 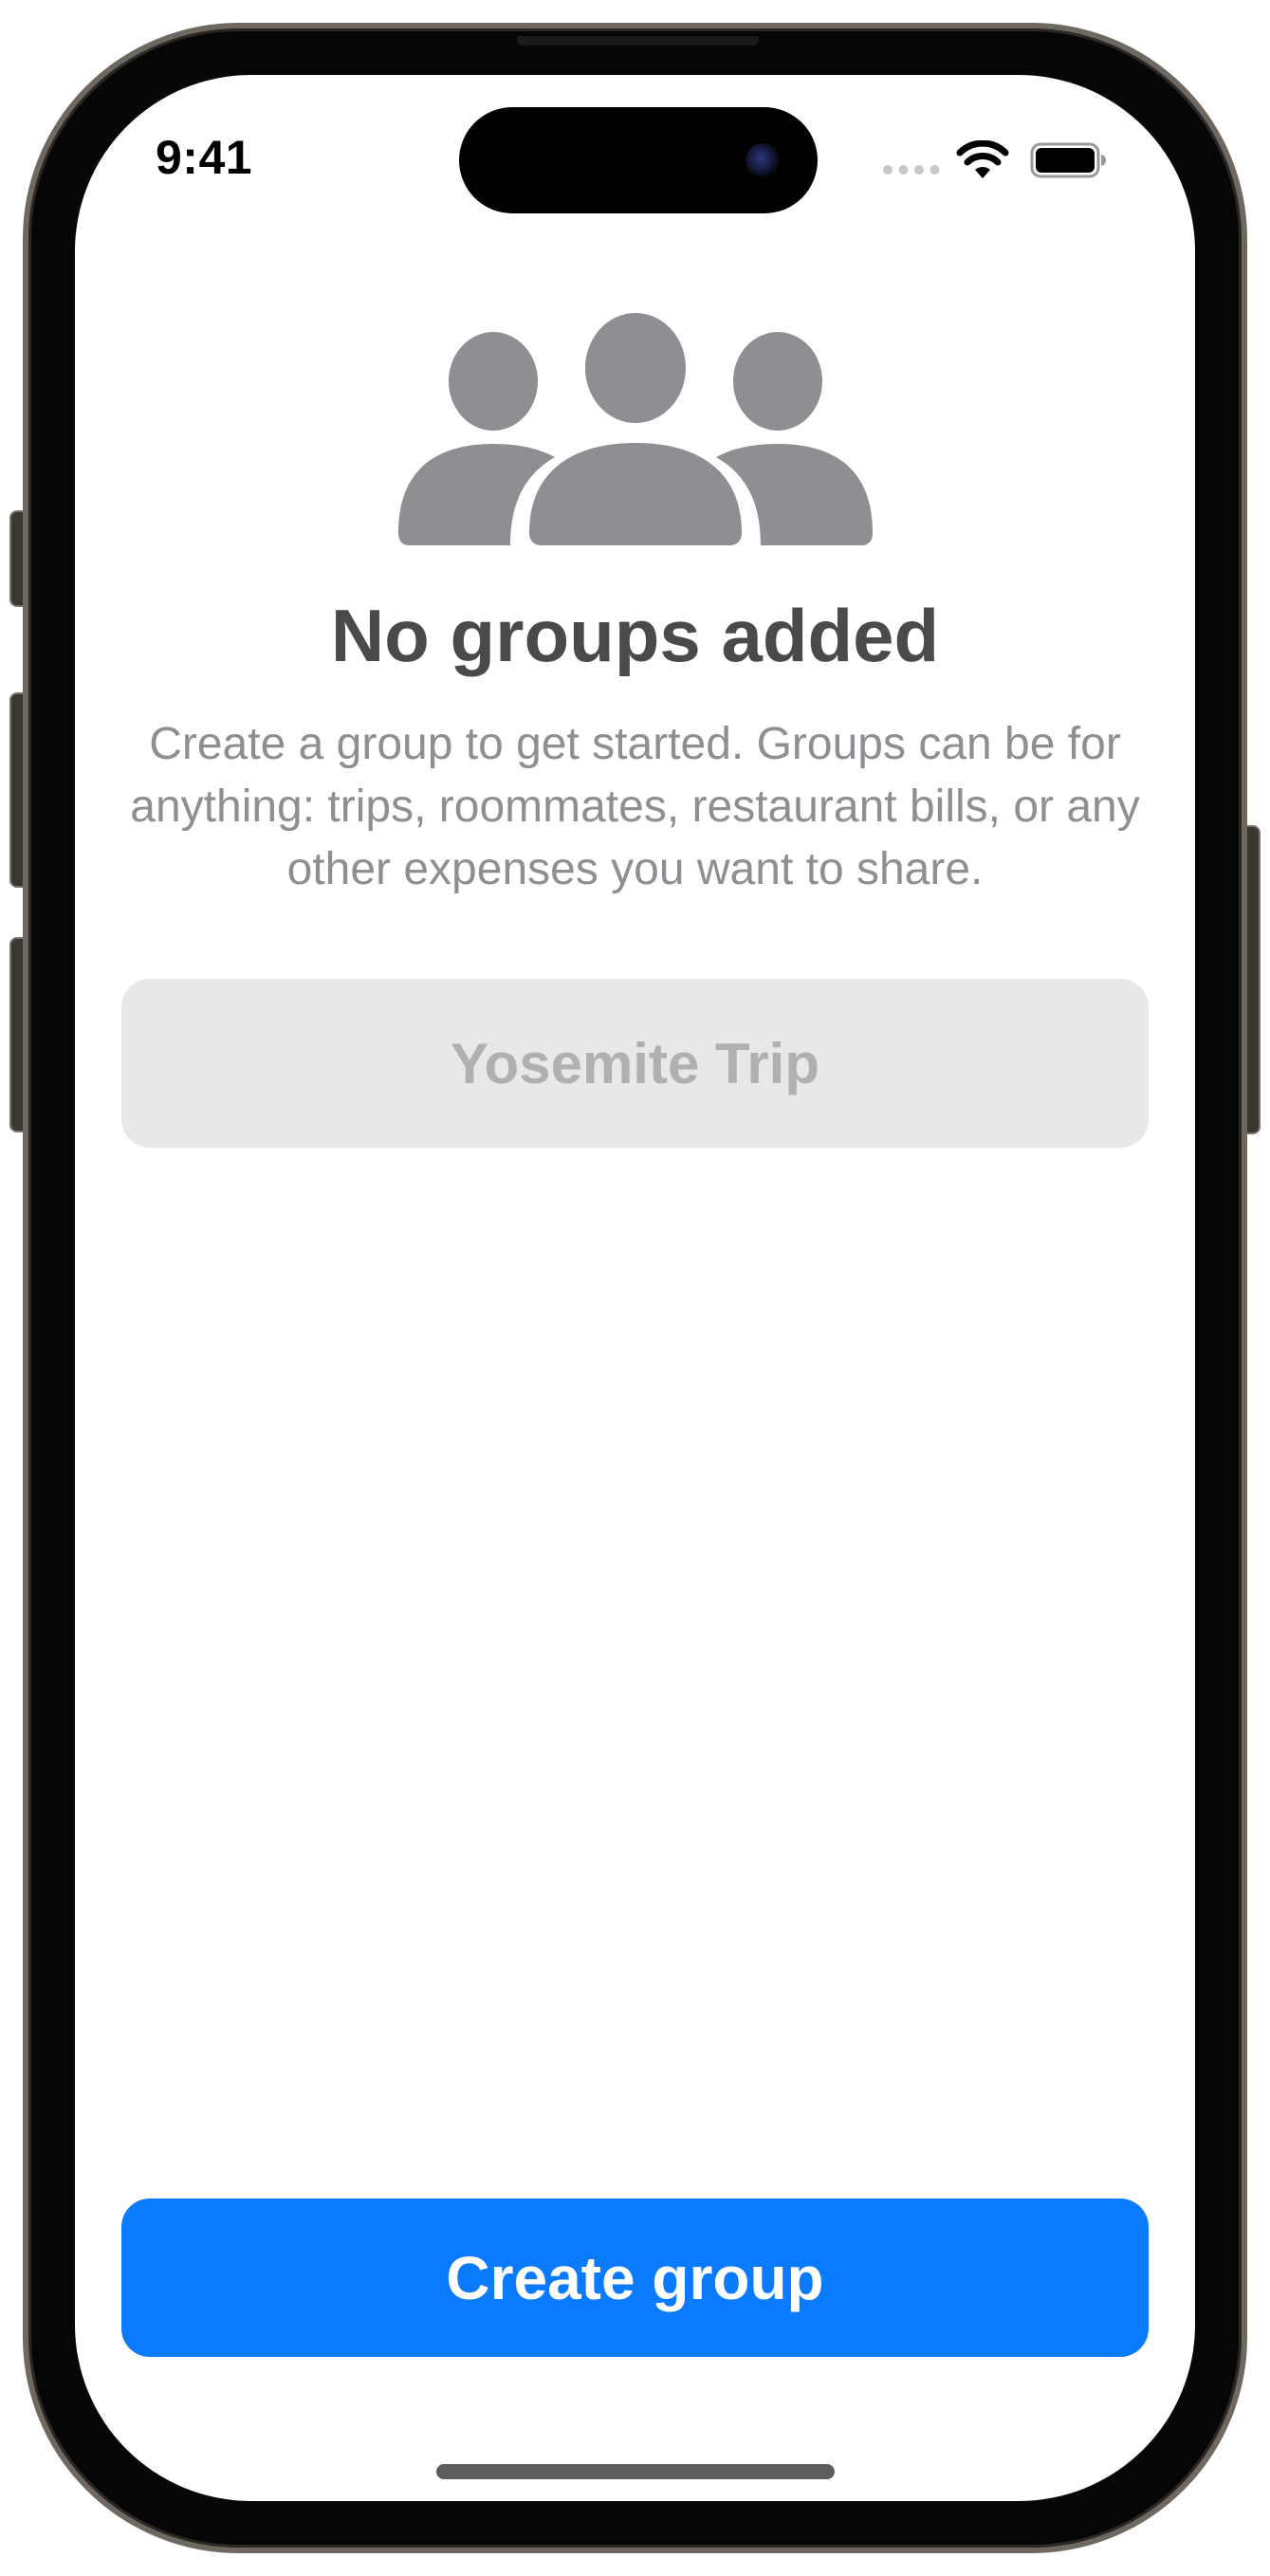 I want to click on home-indicator, so click(x=635, y=2471).